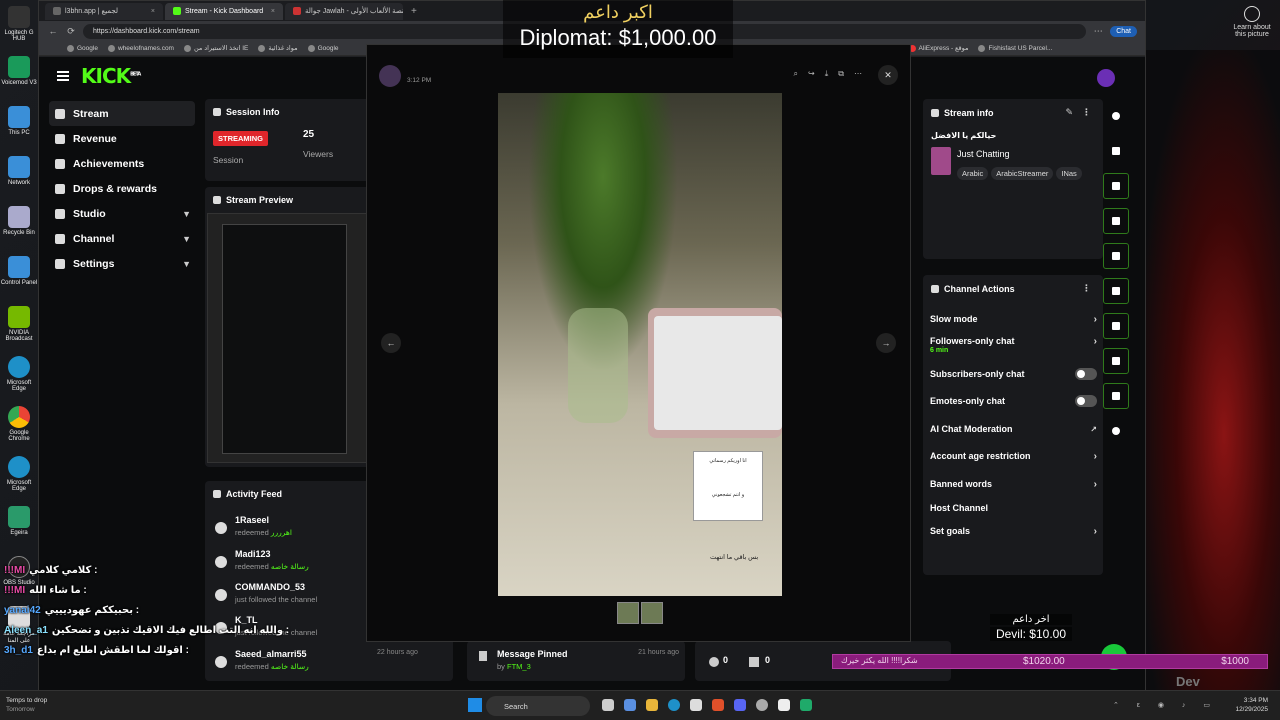 The width and height of the screenshot is (1280, 720). Describe the element at coordinates (888, 75) in the screenshot. I see `close-icon: ✕` at that location.